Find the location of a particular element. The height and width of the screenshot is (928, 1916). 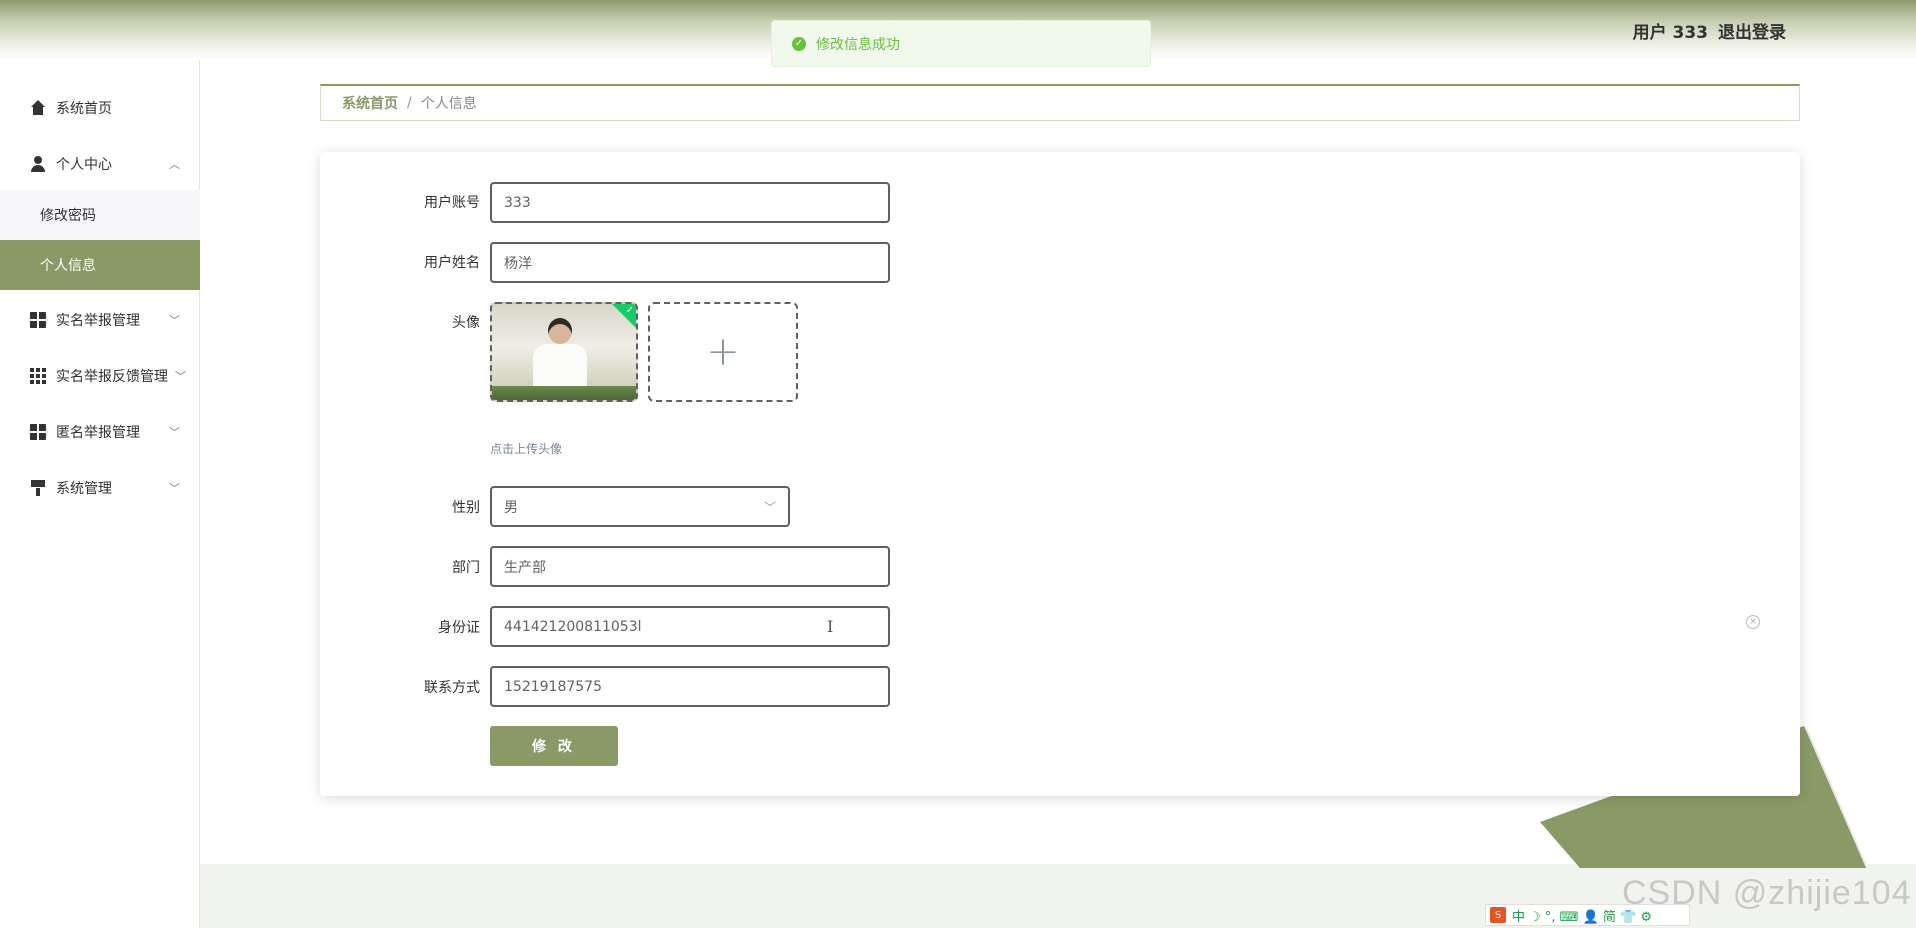

name-input: 杨洋 is located at coordinates (690, 262).